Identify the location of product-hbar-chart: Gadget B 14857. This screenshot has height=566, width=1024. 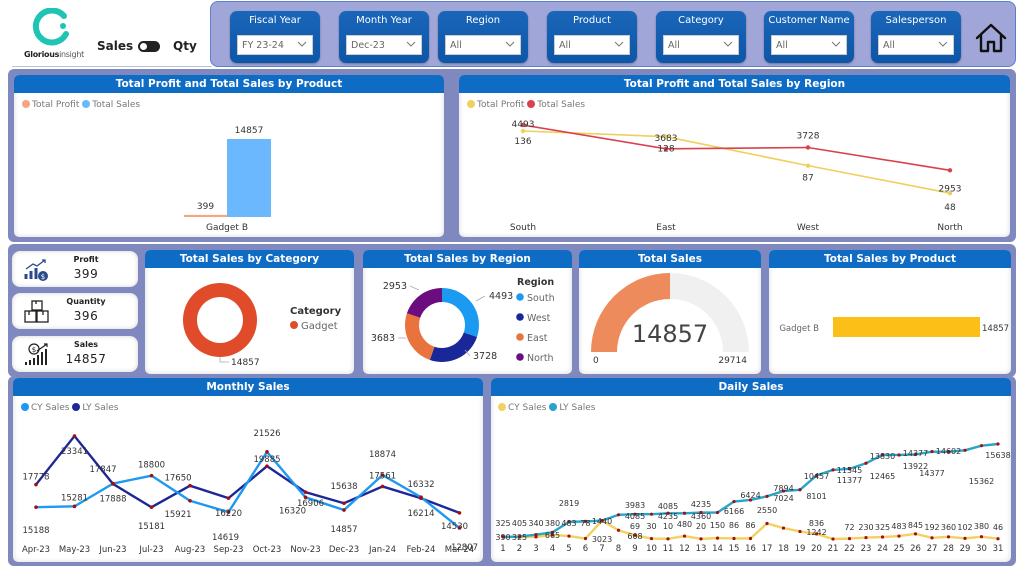
(894, 327).